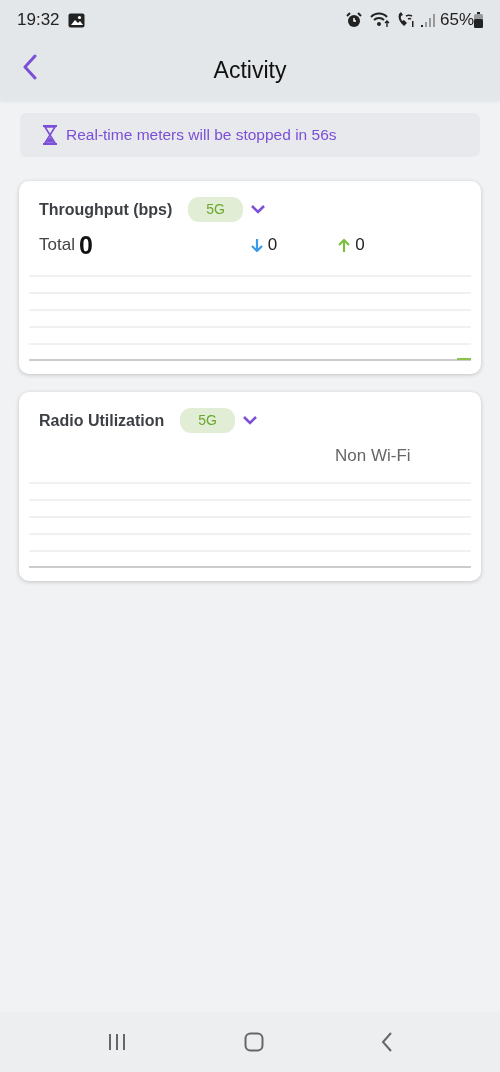 The height and width of the screenshot is (1072, 500). What do you see at coordinates (102, 420) in the screenshot?
I see `card-title: Radio Utilization` at bounding box center [102, 420].